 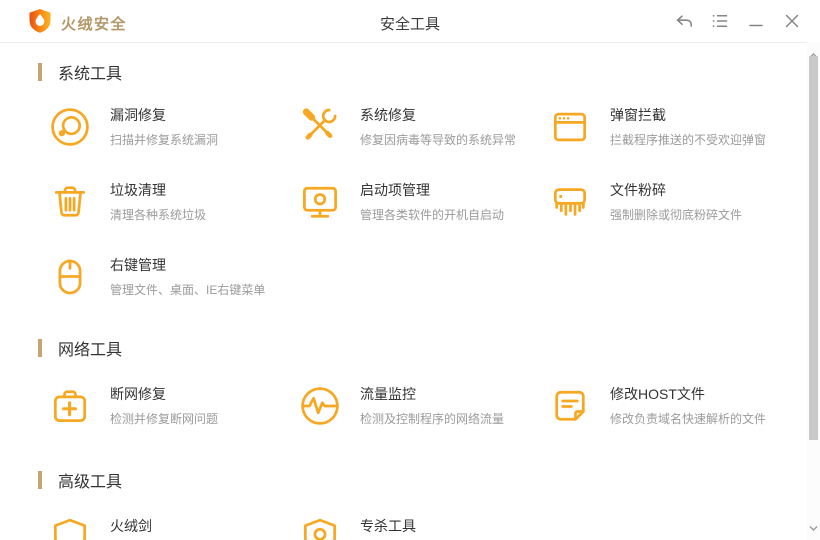 I want to click on tool-title: 修改HOST文件, so click(x=657, y=394).